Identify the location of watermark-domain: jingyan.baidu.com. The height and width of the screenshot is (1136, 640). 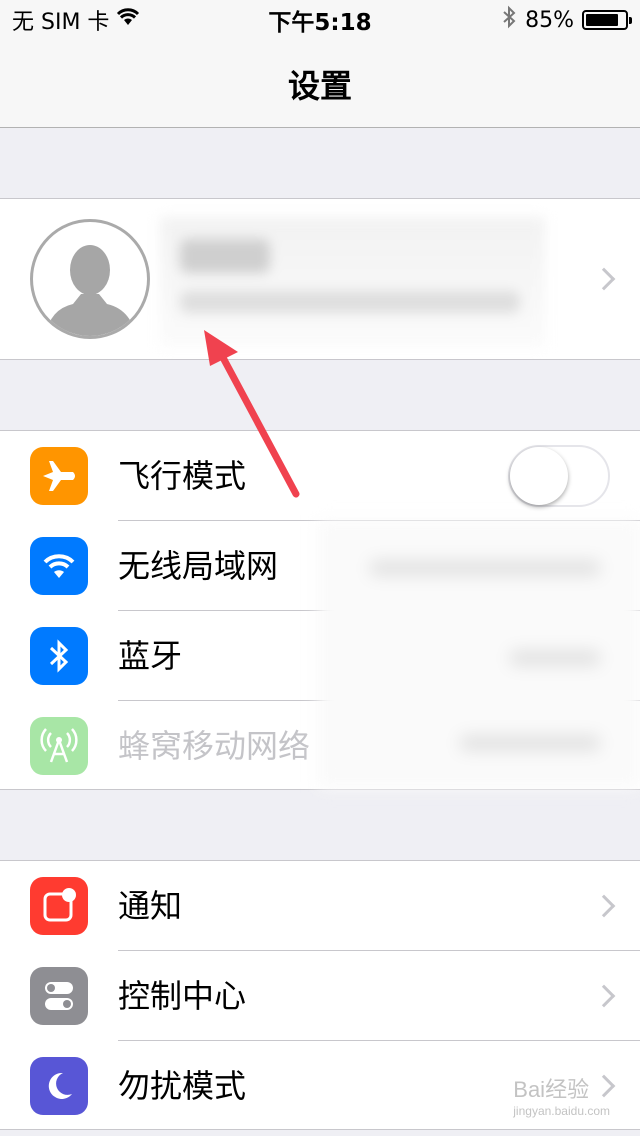
(561, 1111).